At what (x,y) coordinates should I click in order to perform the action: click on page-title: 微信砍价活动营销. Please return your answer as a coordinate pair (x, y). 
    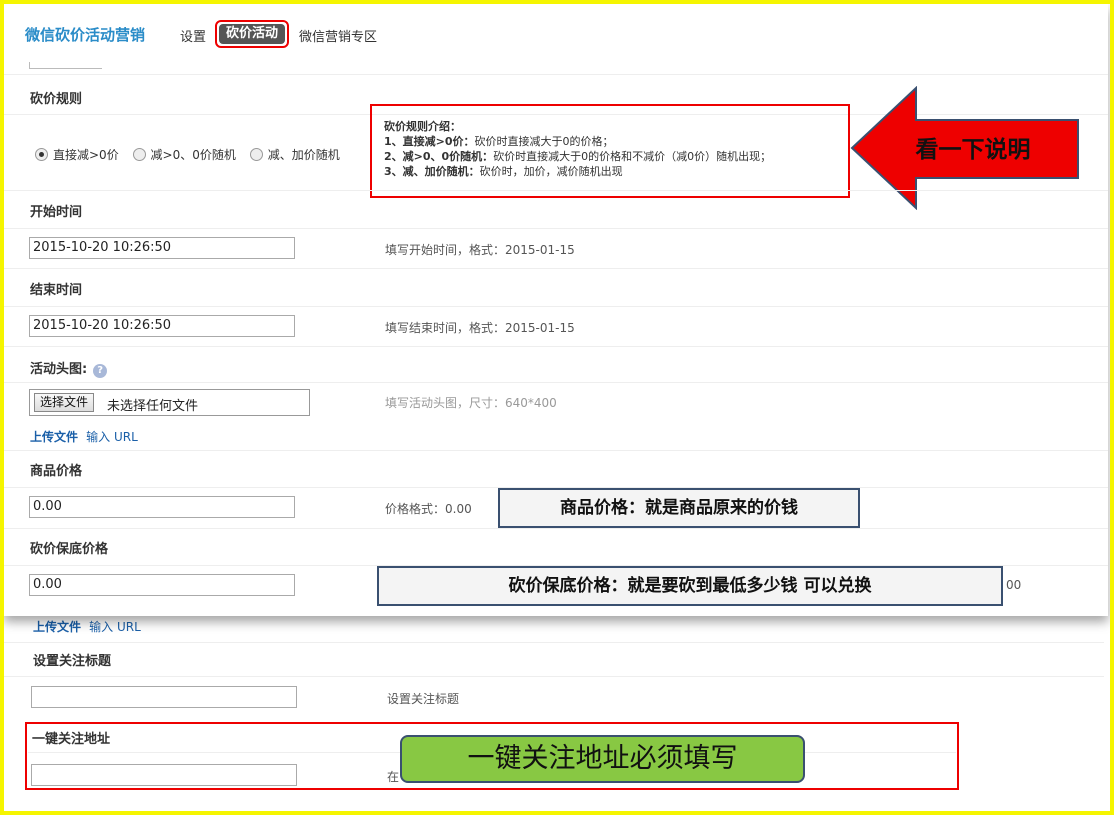
    Looking at the image, I should click on (85, 35).